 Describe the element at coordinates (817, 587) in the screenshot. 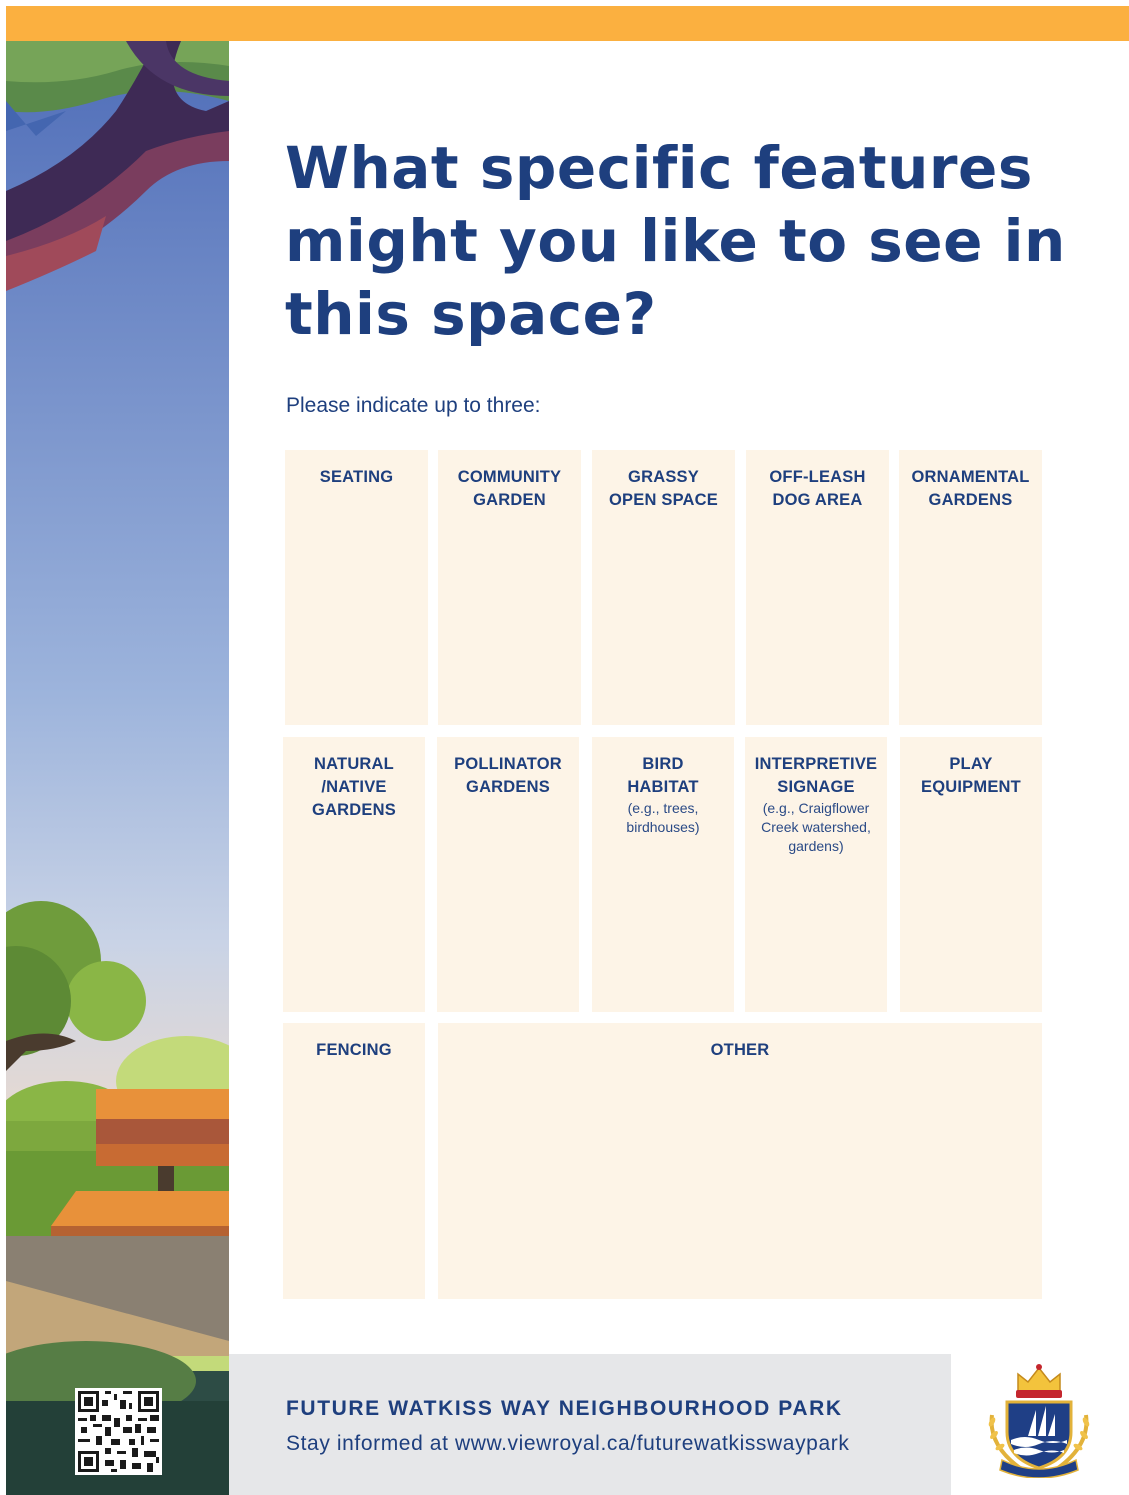

I see `option-card-off-leash-dog-area: OFF-LEASH DOG AREA` at that location.